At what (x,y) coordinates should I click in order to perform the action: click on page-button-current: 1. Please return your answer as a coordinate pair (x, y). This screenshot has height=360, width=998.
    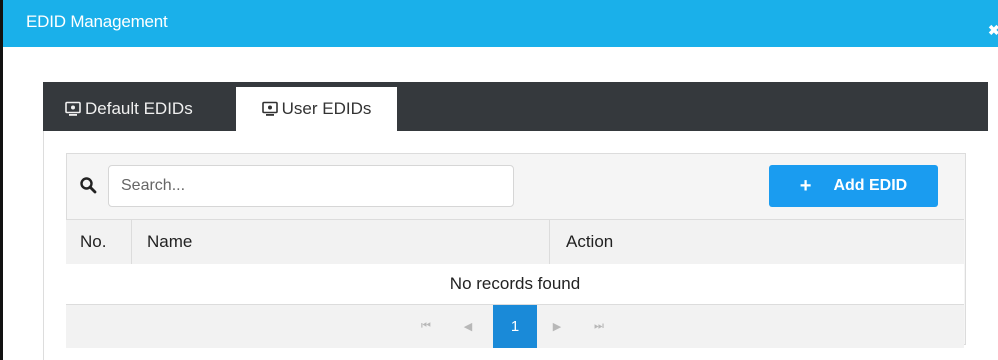
    Looking at the image, I should click on (515, 326).